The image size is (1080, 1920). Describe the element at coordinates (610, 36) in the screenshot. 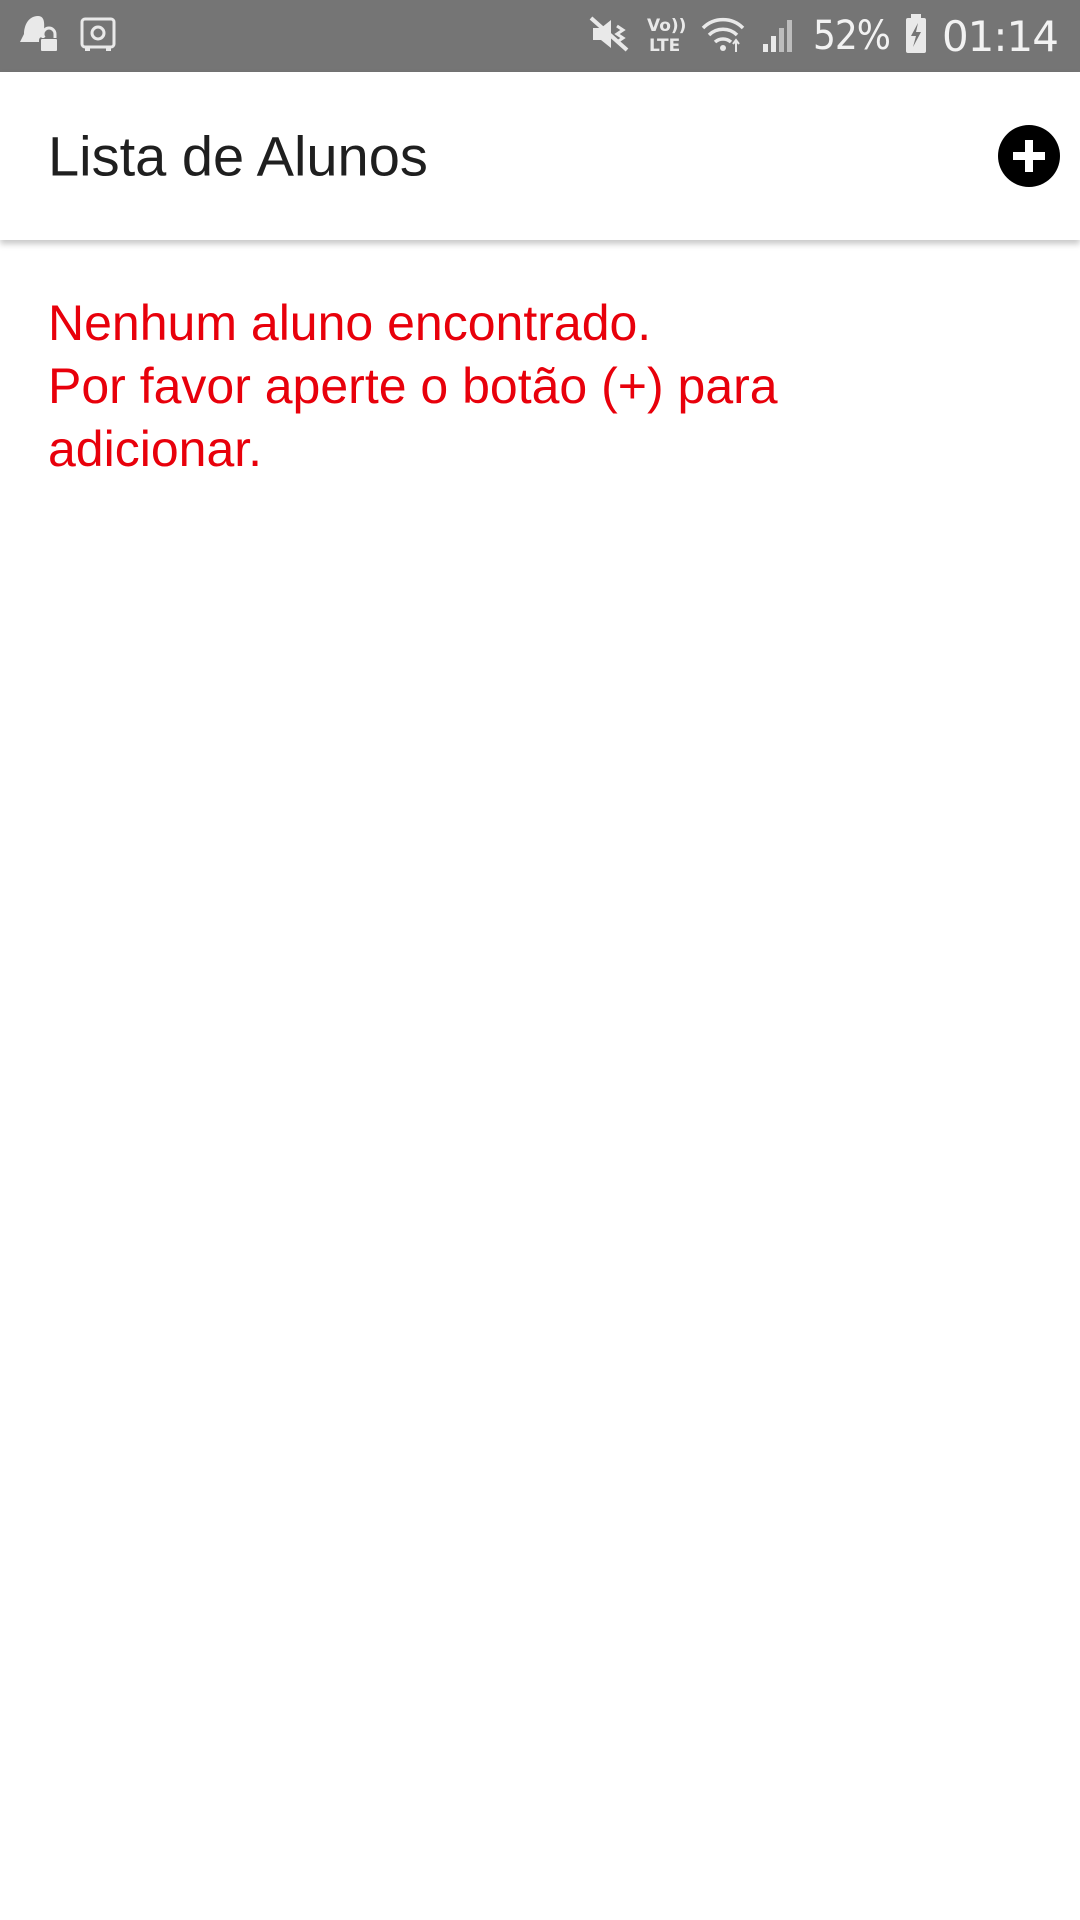

I see `vibrate-mute-icon` at that location.